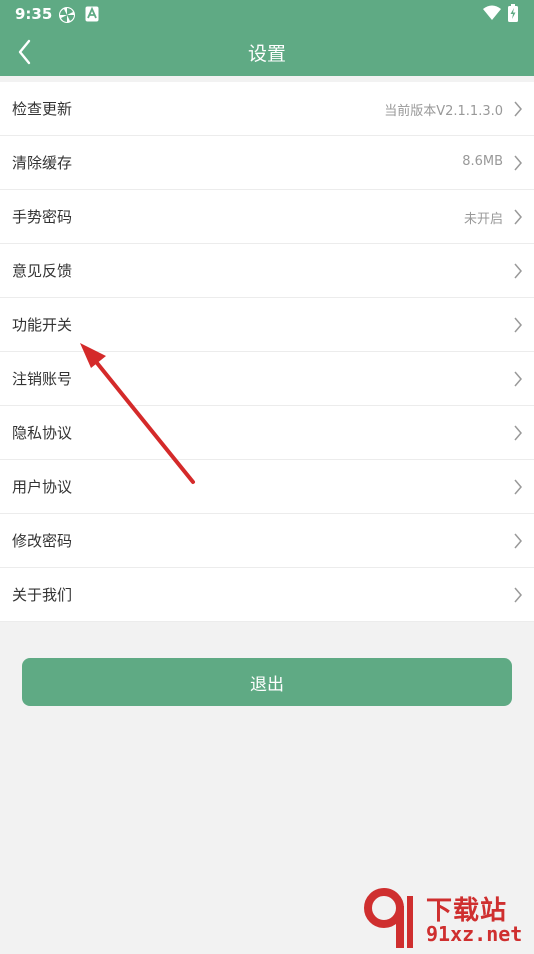  Describe the element at coordinates (42, 163) in the screenshot. I see `settings-item-label: 清除缓存` at that location.